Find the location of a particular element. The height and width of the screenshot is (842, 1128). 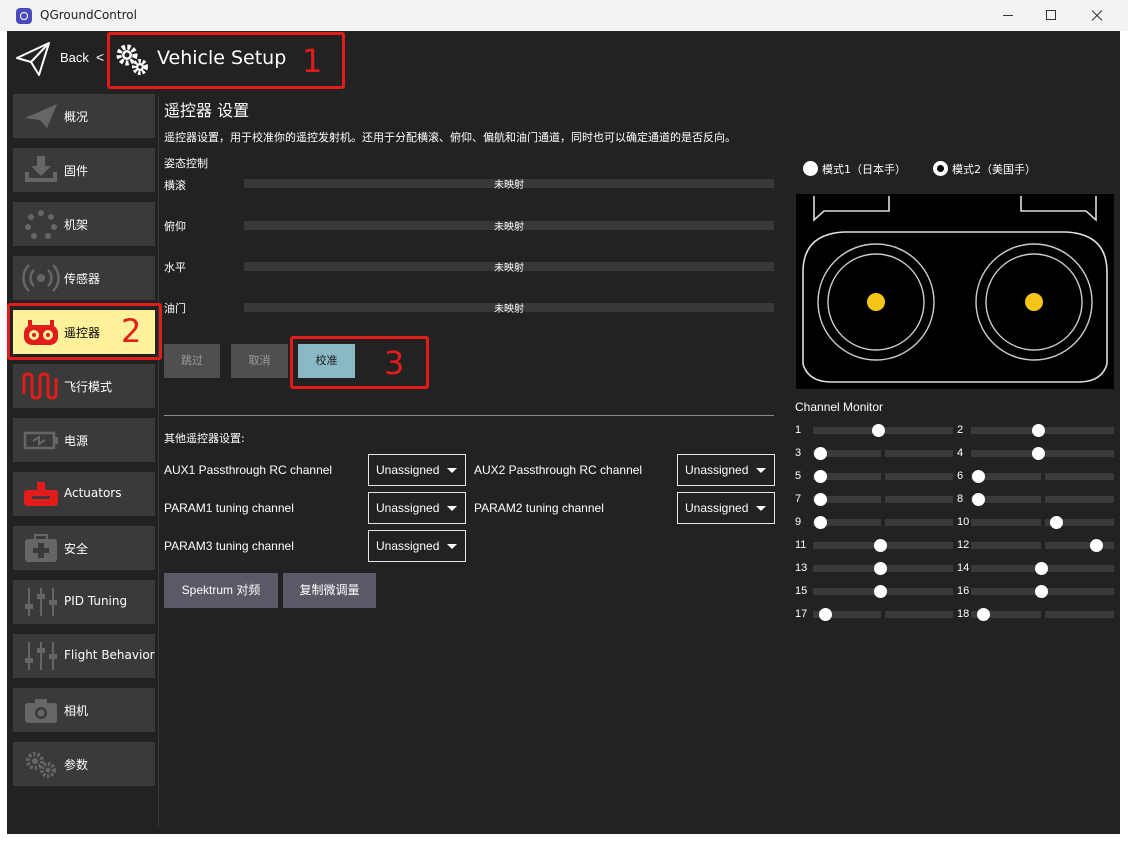

mode2-radio is located at coordinates (940, 168).